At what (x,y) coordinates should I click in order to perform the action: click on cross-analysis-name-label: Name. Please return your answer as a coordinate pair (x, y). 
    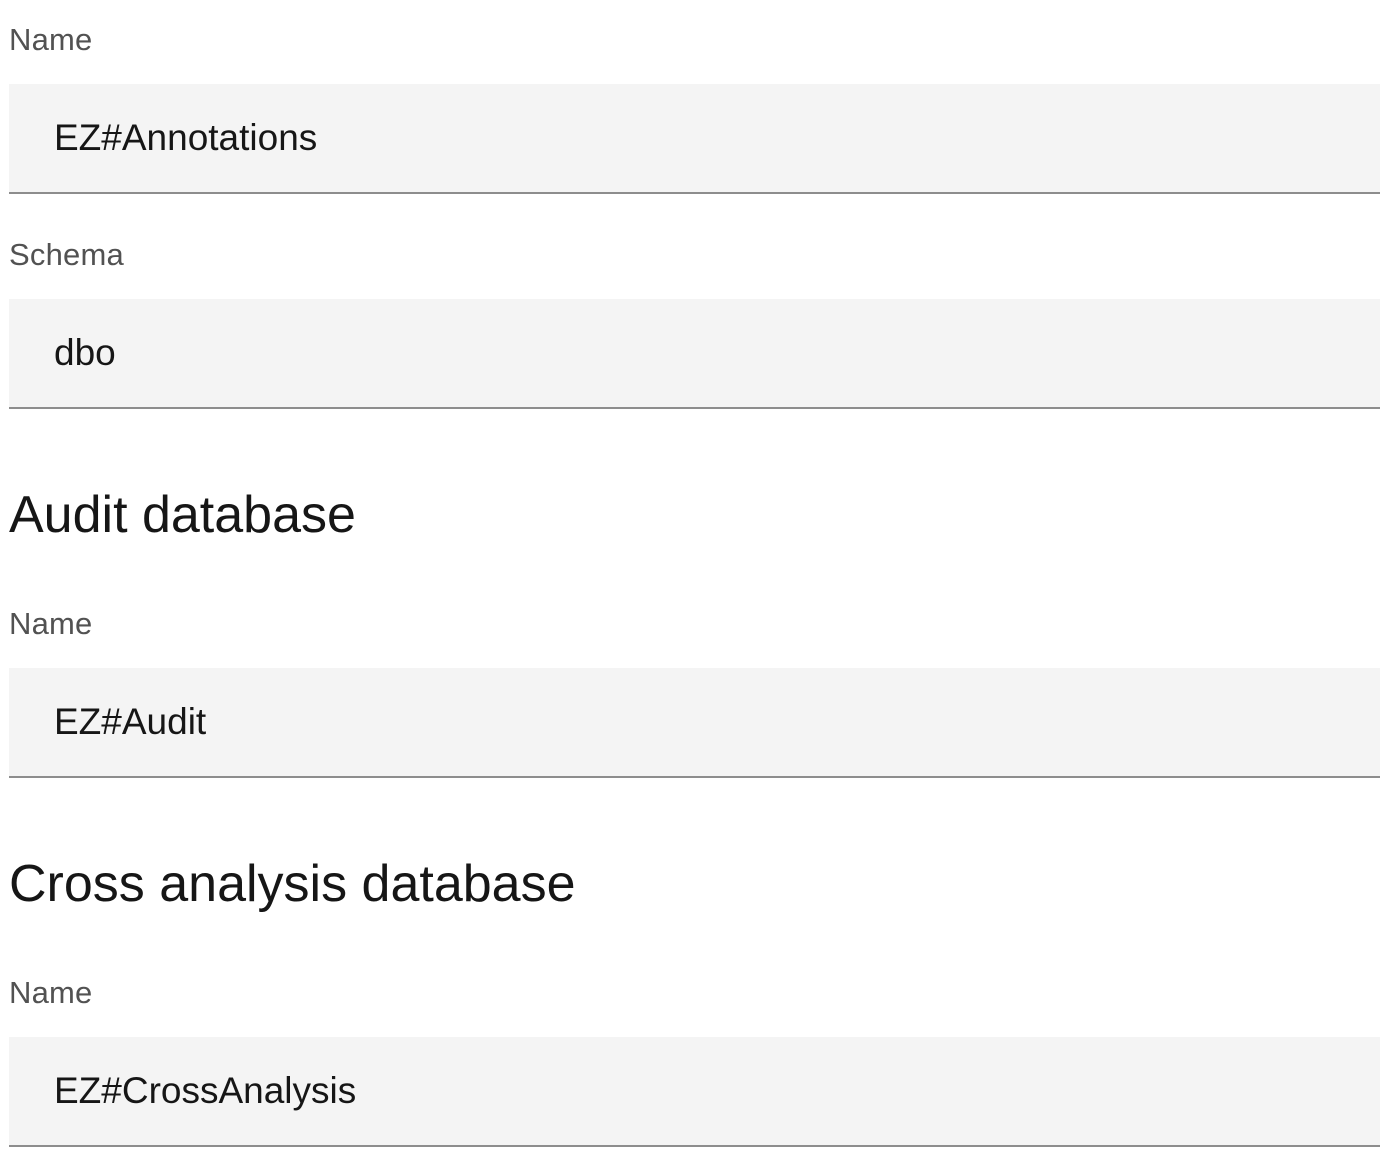
    Looking at the image, I should click on (51, 992).